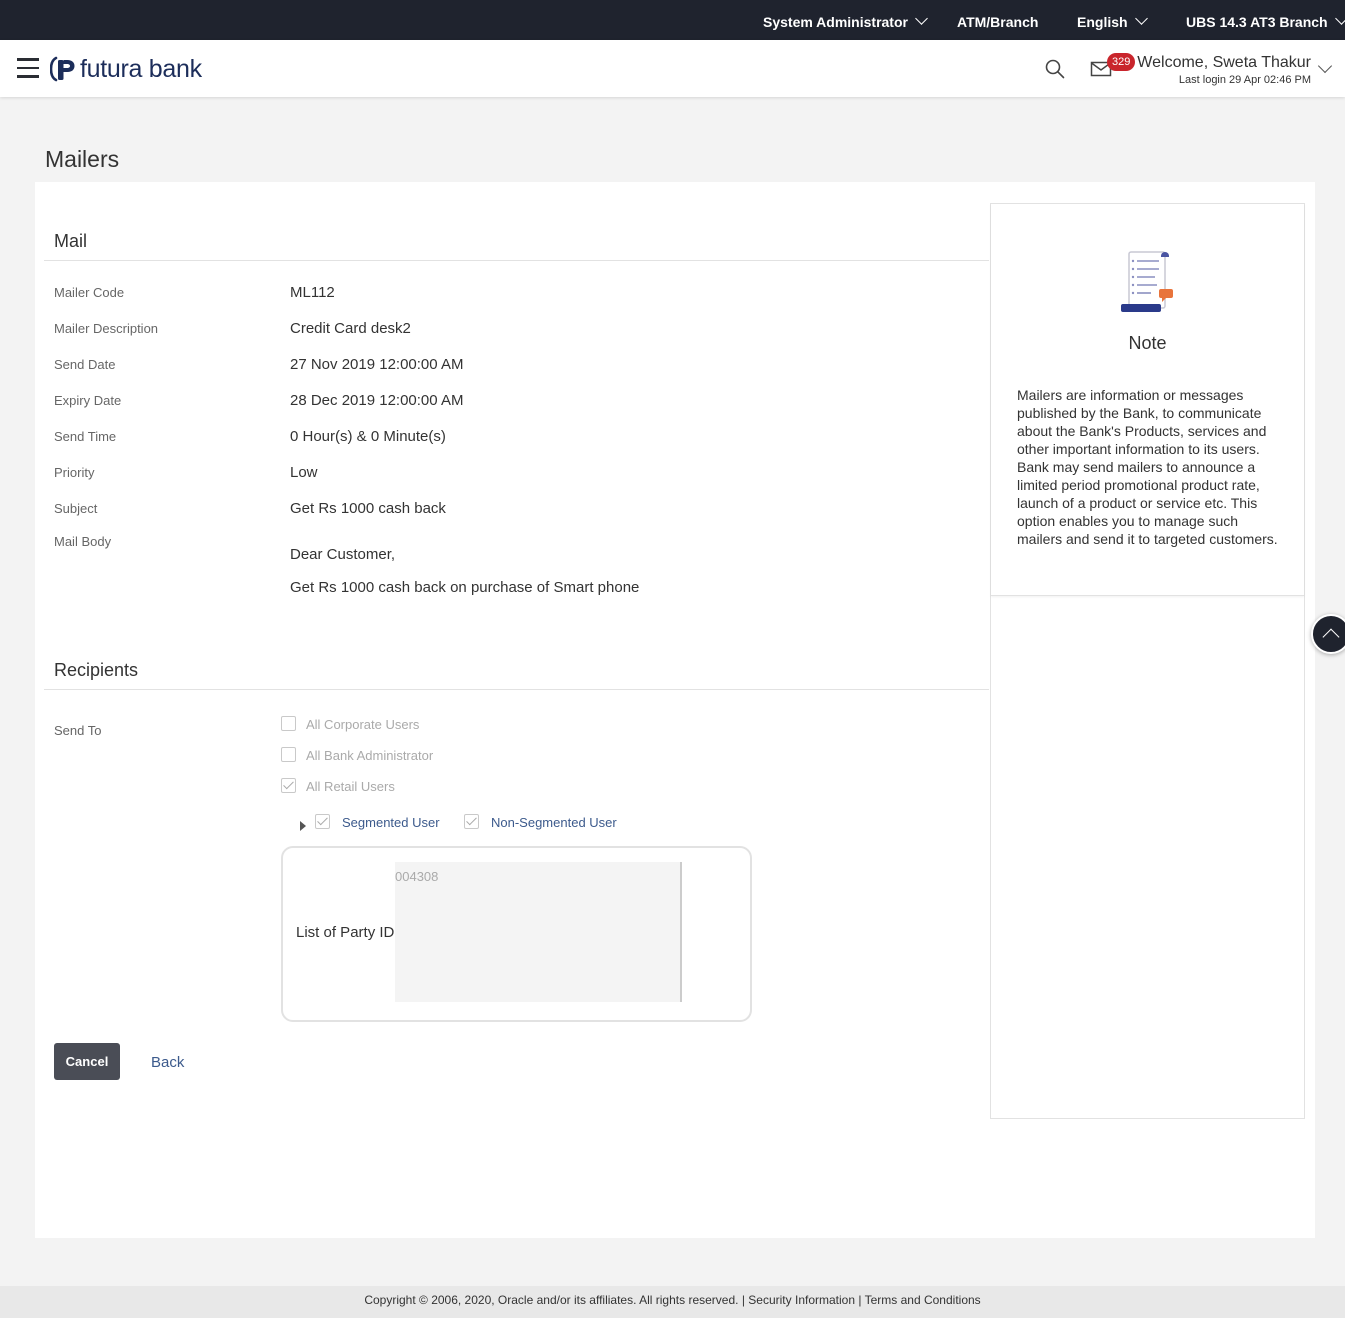  I want to click on all-corporate-users-checkbox, so click(288, 723).